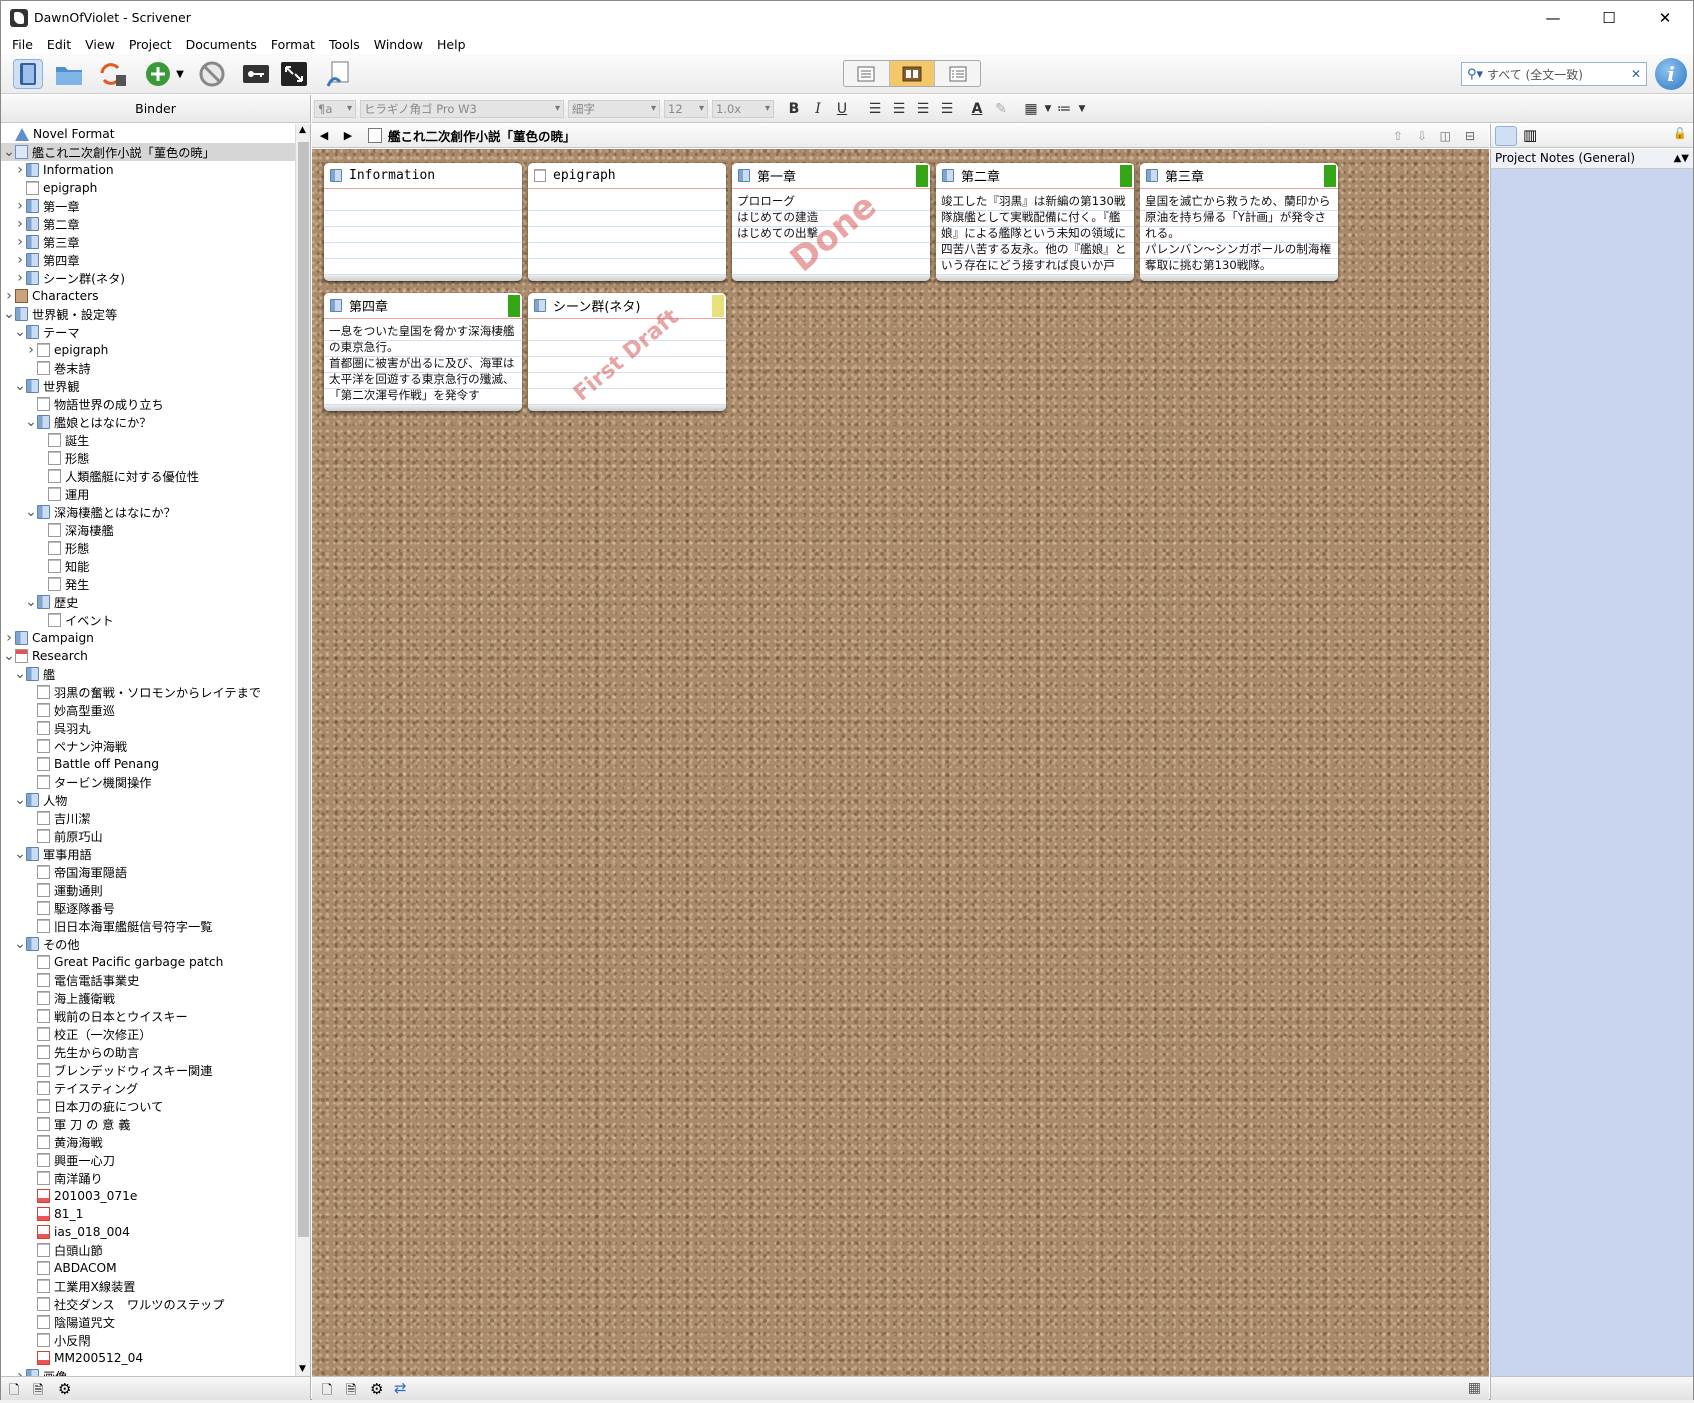  Describe the element at coordinates (158, 74) in the screenshot. I see `add-document-button` at that location.